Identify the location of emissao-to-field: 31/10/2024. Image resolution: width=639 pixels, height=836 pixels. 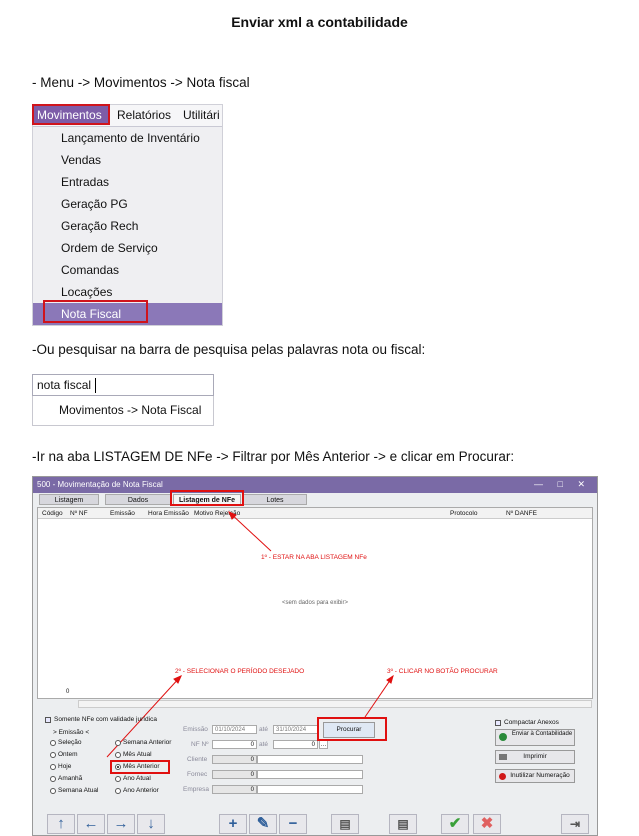
(295, 729).